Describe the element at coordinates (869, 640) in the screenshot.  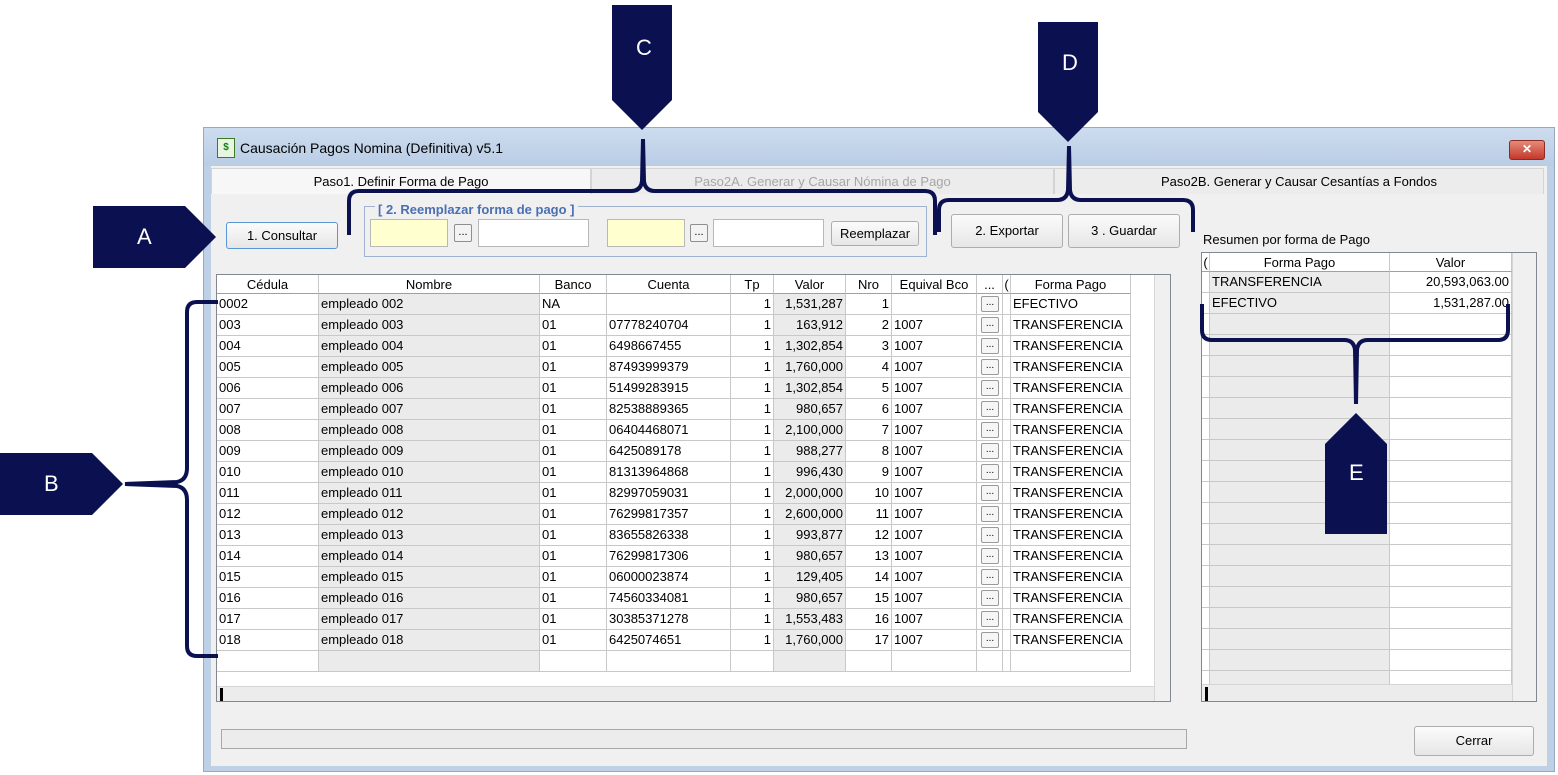
I see `grid-cell-nro: 17` at that location.